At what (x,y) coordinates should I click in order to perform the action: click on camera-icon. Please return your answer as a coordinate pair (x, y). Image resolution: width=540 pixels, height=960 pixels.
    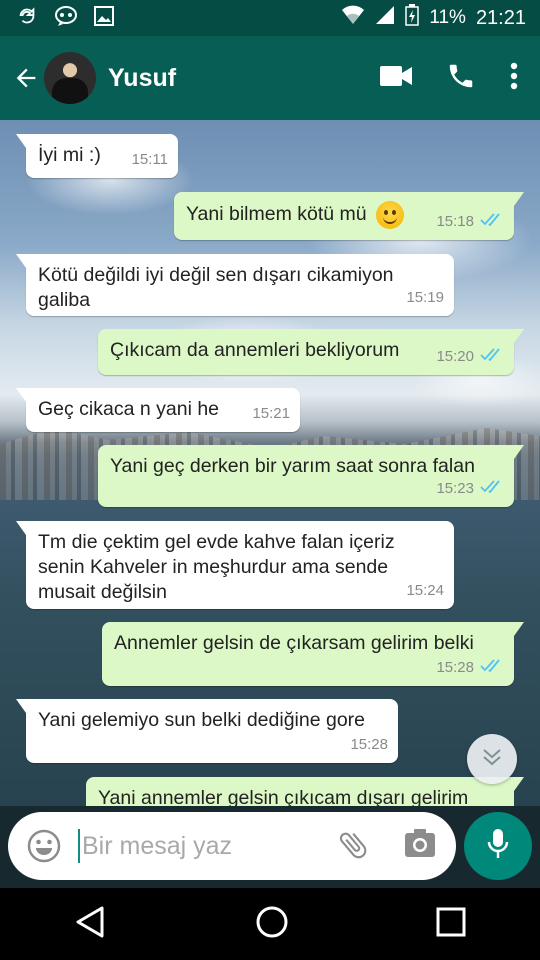
    Looking at the image, I should click on (420, 845).